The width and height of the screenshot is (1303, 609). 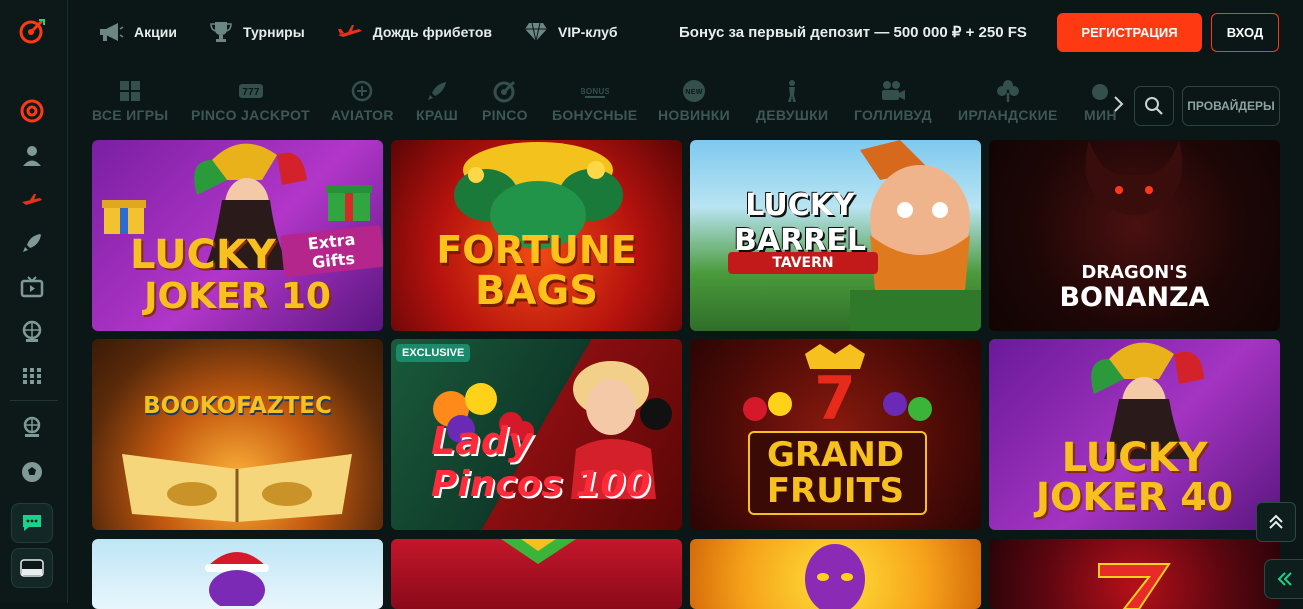 What do you see at coordinates (792, 115) in the screenshot?
I see `category-label: ДЕВУШКИ` at bounding box center [792, 115].